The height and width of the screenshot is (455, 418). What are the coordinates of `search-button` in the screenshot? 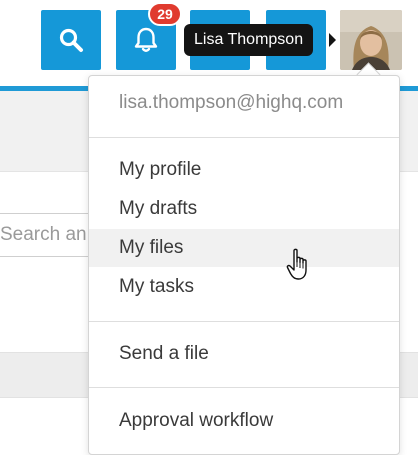 It's located at (71, 40).